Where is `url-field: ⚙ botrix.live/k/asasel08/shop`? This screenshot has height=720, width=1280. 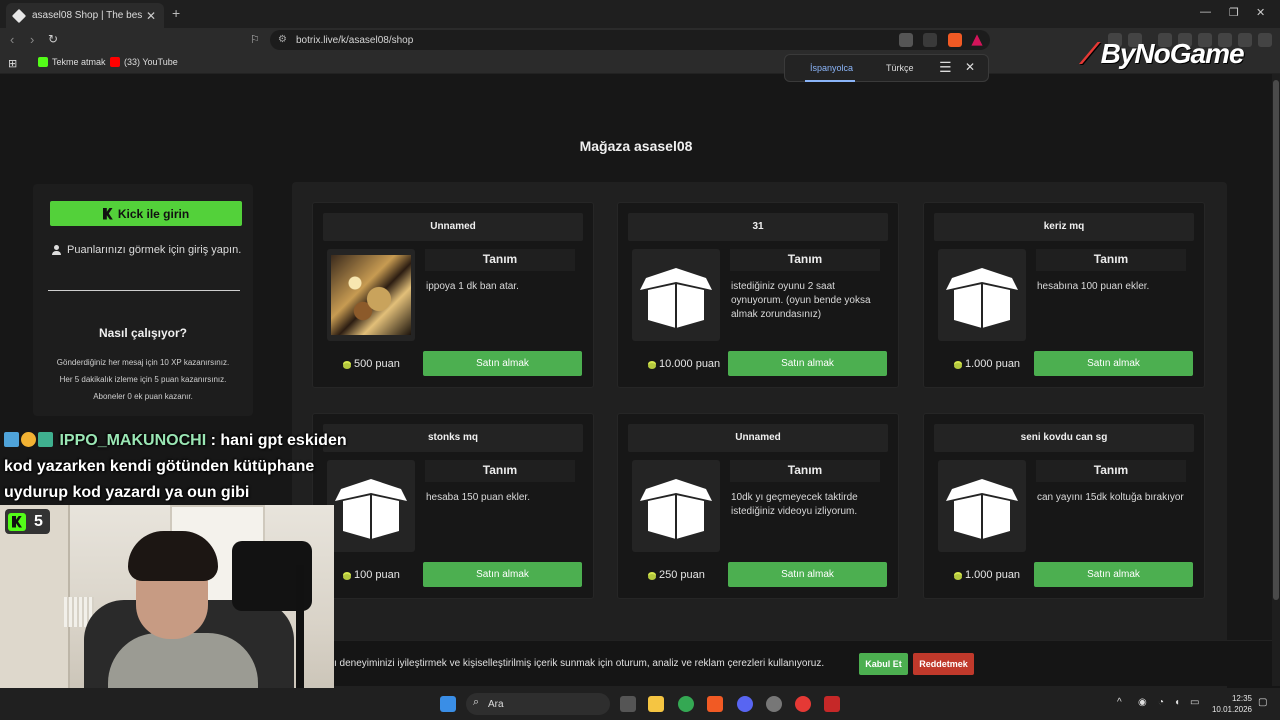
url-field: ⚙ botrix.live/k/asasel08/shop is located at coordinates (630, 40).